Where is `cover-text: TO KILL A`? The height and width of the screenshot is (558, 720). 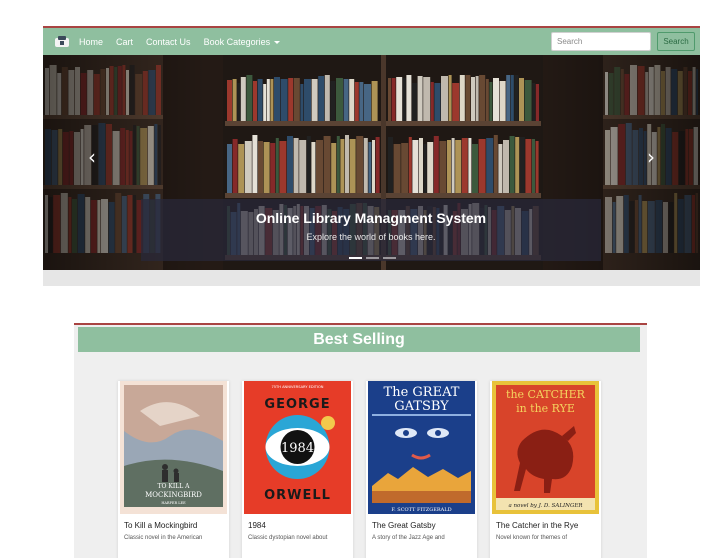 cover-text: TO KILL A is located at coordinates (174, 486).